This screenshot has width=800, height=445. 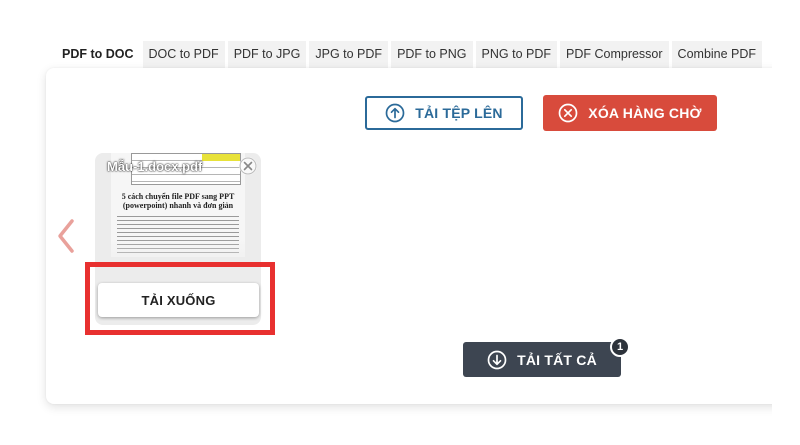 I want to click on download-all-label: TẢI TẤT CẢ, so click(x=557, y=359).